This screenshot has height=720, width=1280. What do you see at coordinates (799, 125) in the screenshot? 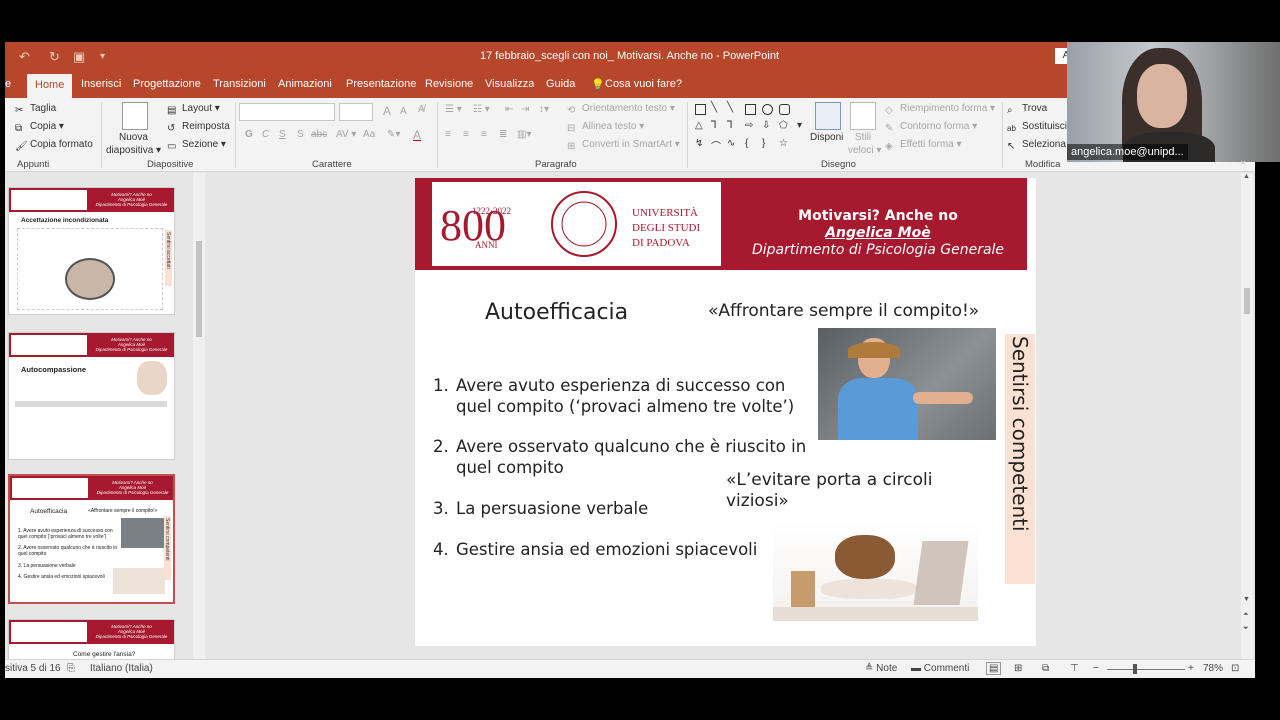
I see `shapes-more-icon: ▾` at bounding box center [799, 125].